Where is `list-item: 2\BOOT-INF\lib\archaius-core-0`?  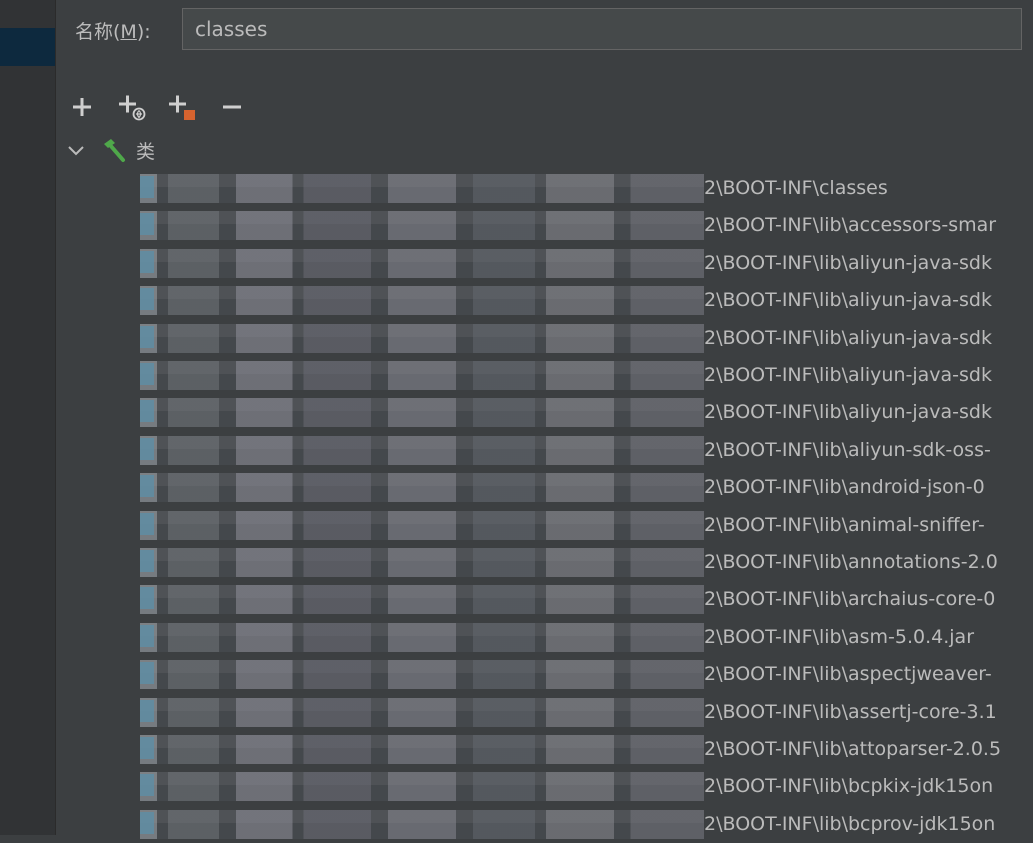 list-item: 2\BOOT-INF\lib\archaius-core-0 is located at coordinates (516, 599).